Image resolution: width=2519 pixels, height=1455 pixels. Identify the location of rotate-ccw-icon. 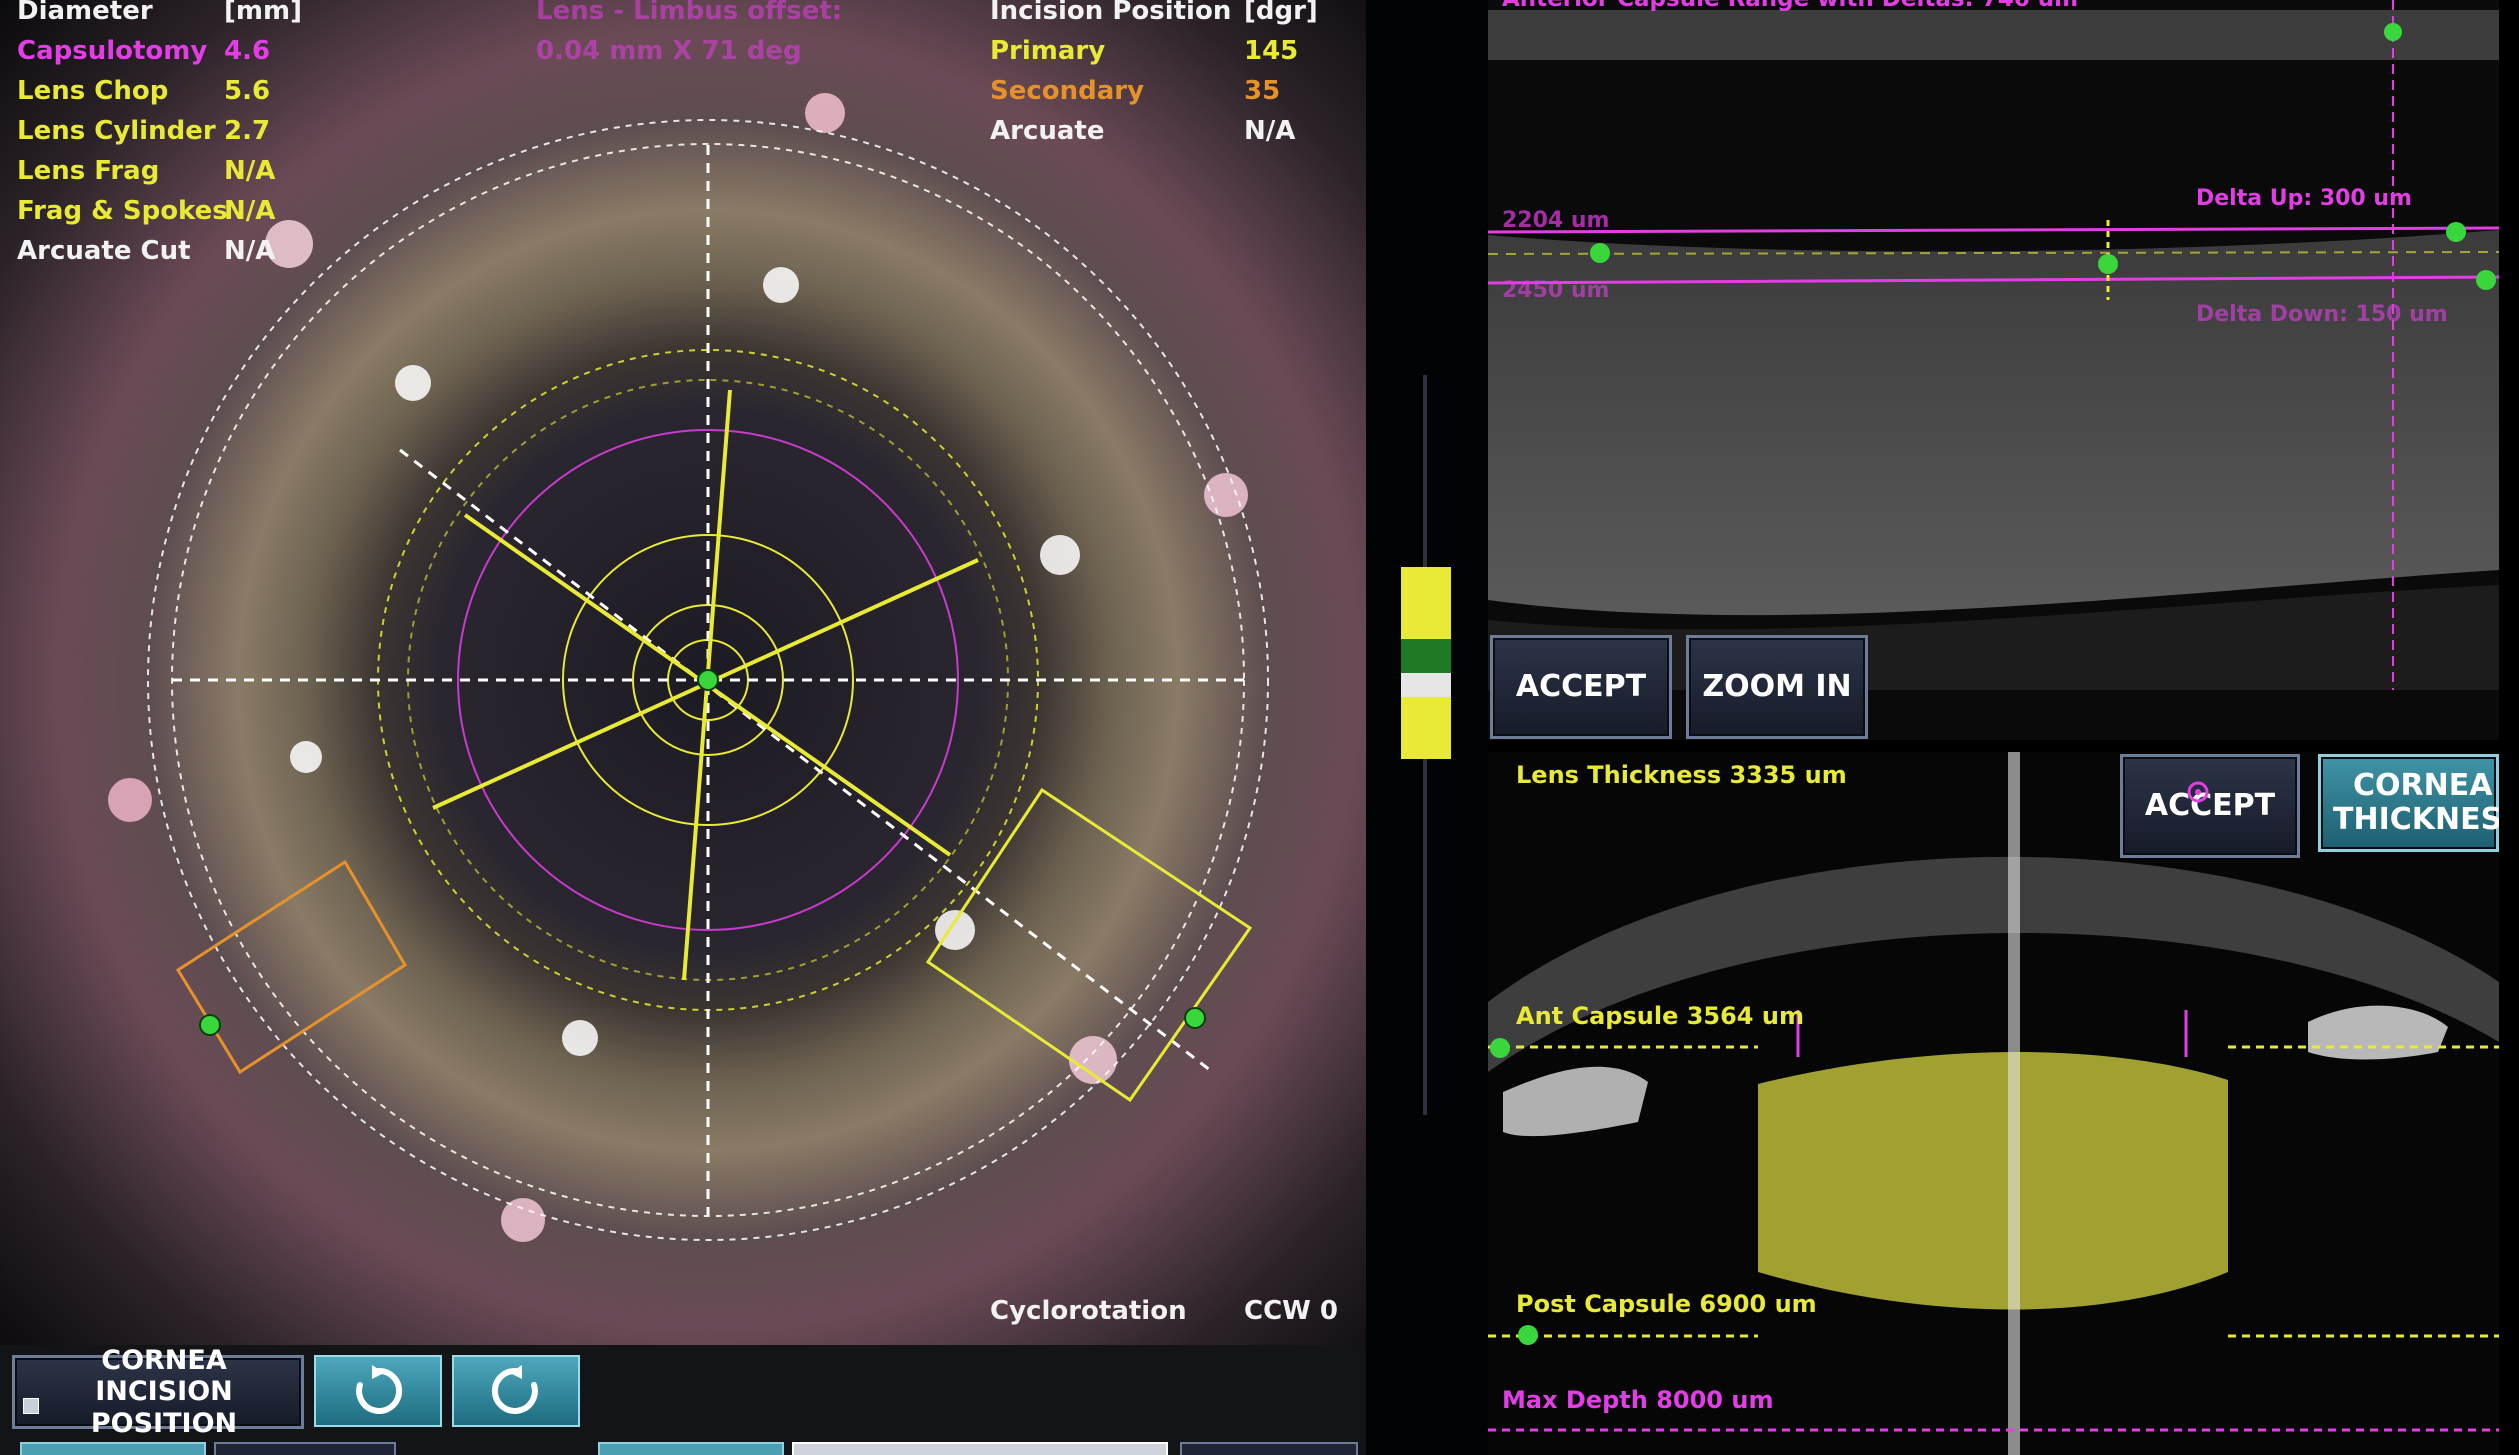
(514, 1389).